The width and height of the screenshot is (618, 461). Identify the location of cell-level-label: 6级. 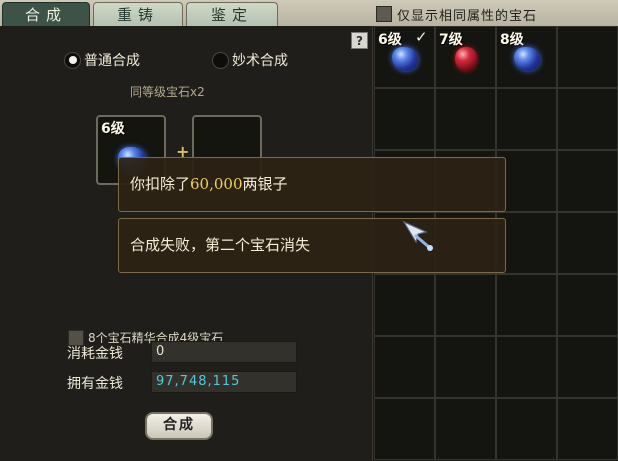
(390, 40).